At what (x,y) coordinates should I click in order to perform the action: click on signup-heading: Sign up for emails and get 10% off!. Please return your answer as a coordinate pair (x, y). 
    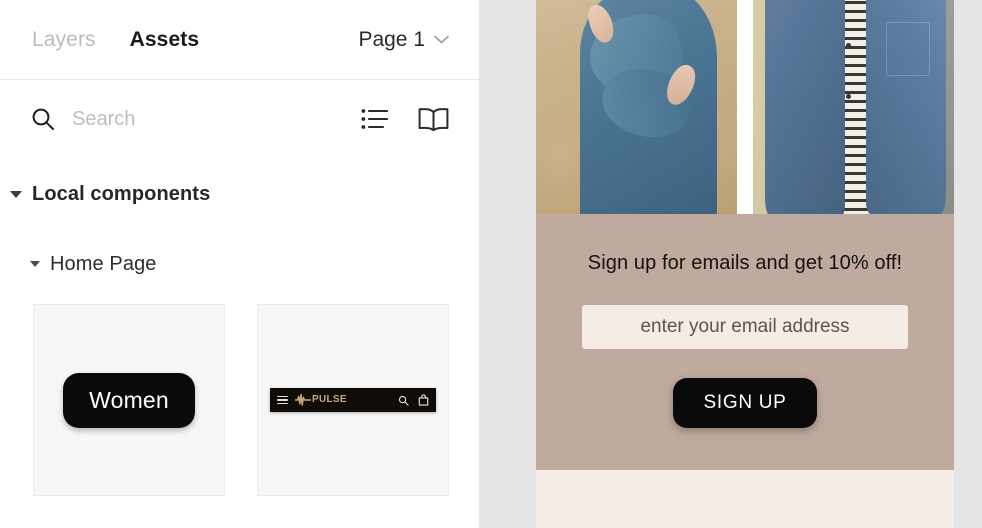
    Looking at the image, I should click on (745, 263).